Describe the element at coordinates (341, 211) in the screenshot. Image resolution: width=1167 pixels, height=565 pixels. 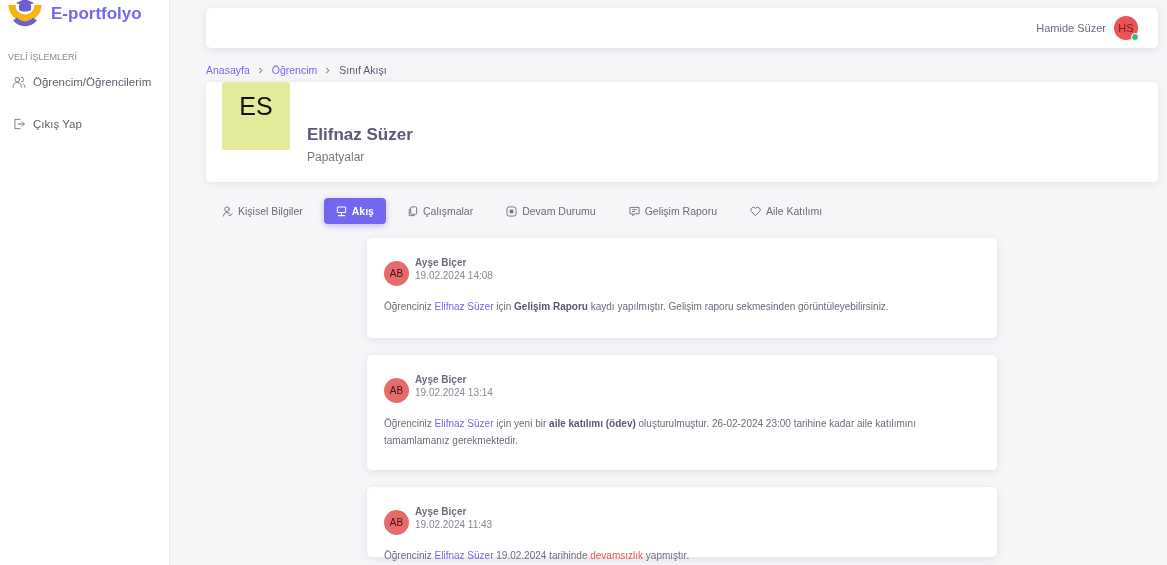
I see `monitor-icon` at that location.